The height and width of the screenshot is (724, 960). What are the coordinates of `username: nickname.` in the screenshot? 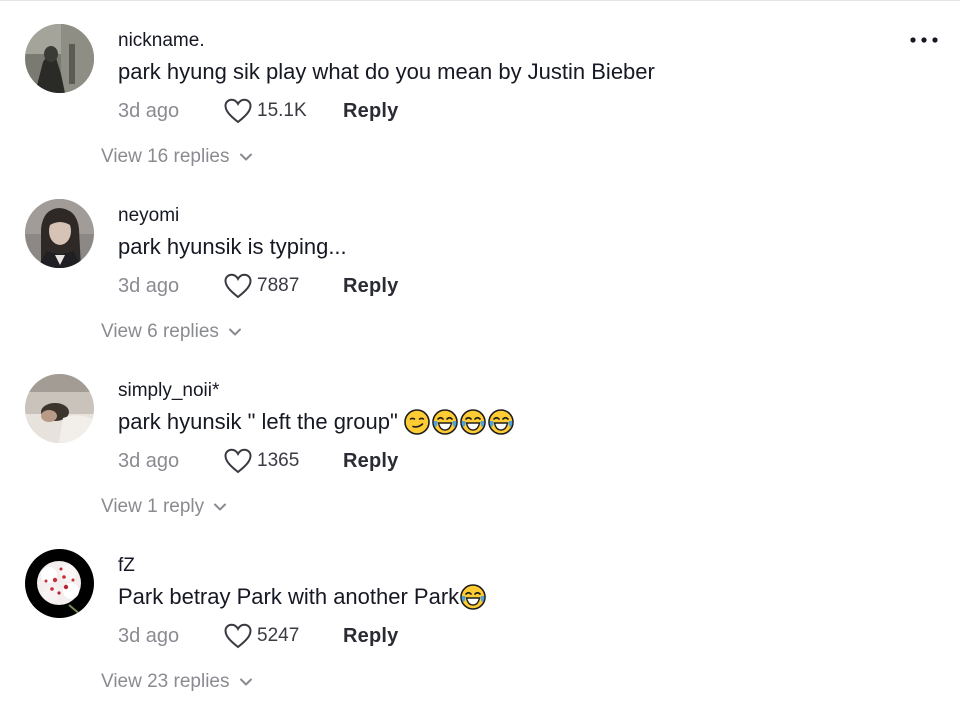 It's located at (161, 41).